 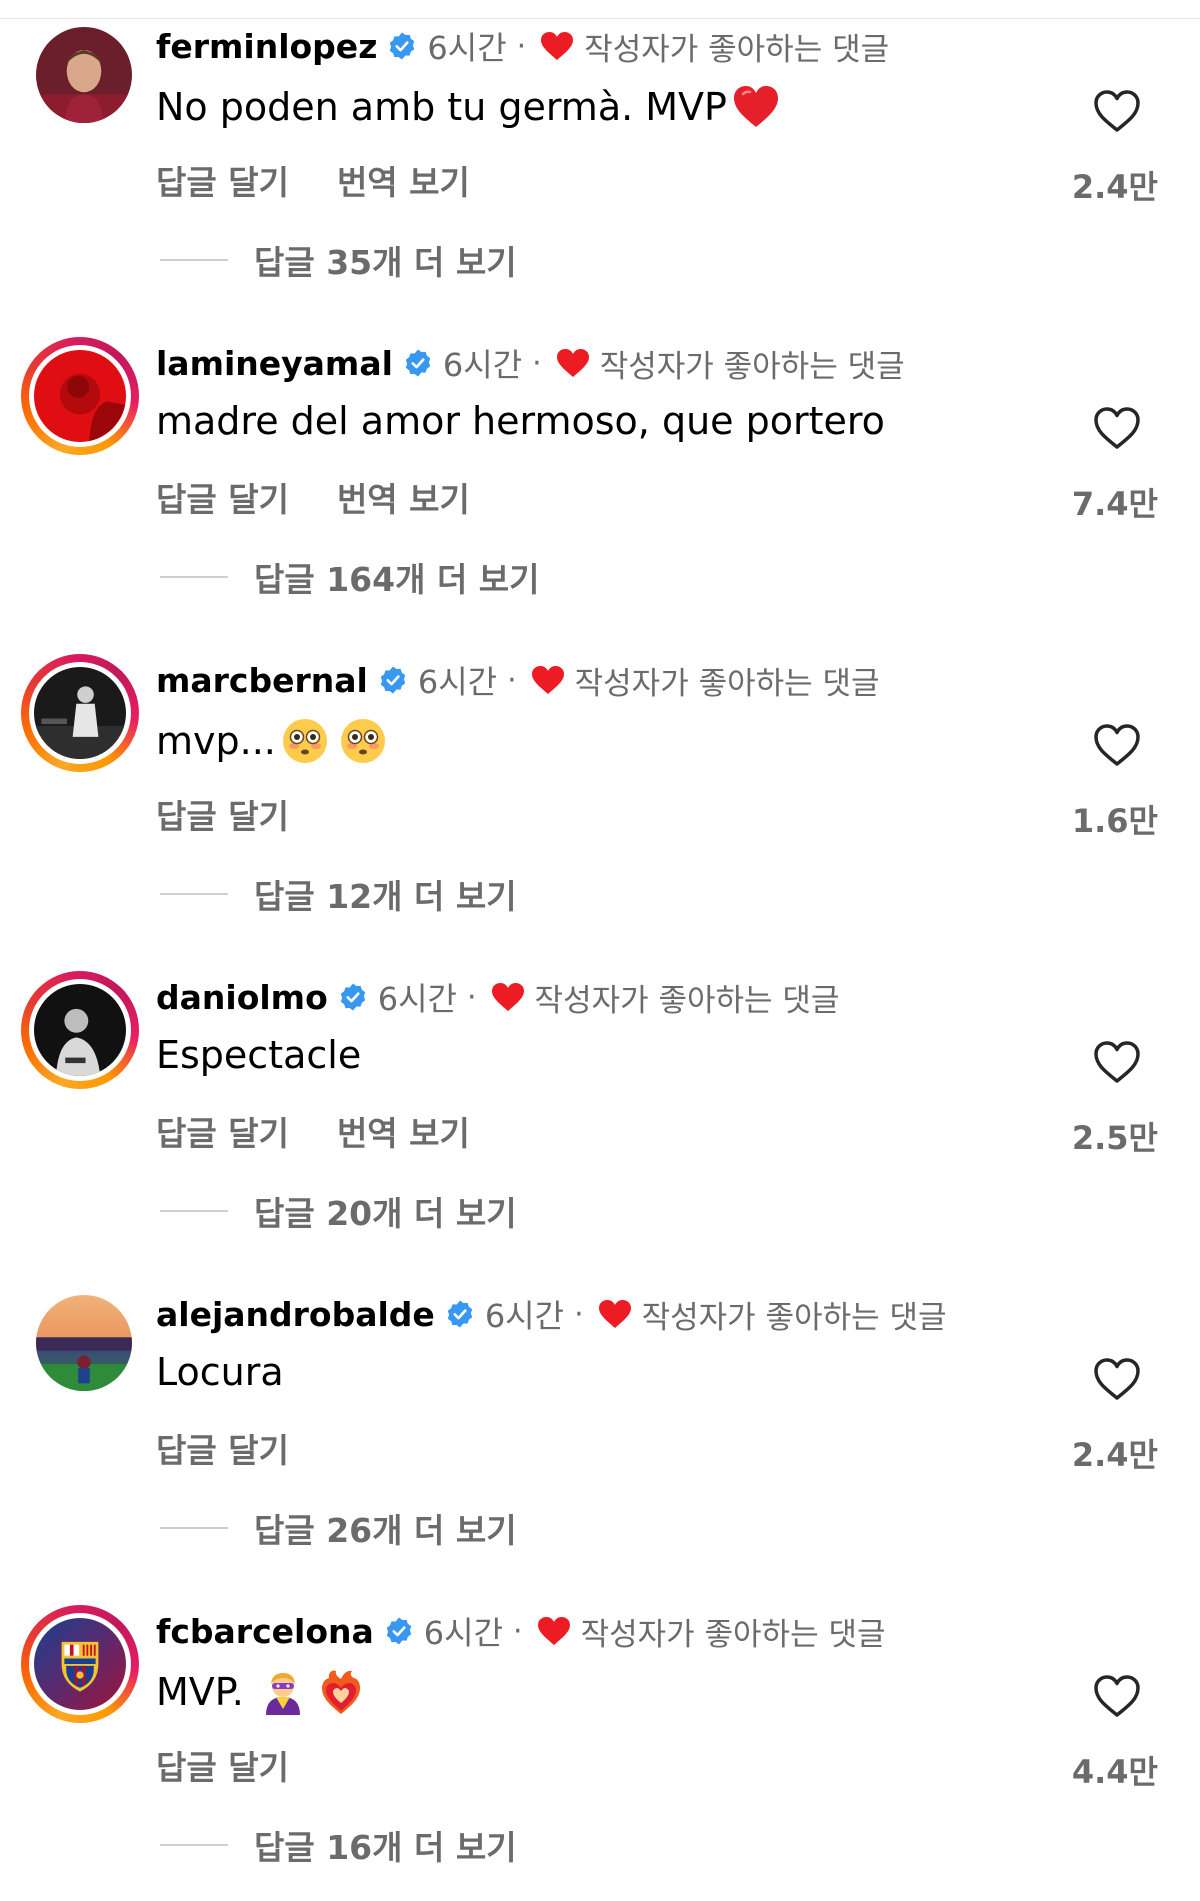 I want to click on like-count: 2.5만, so click(x=1115, y=1136).